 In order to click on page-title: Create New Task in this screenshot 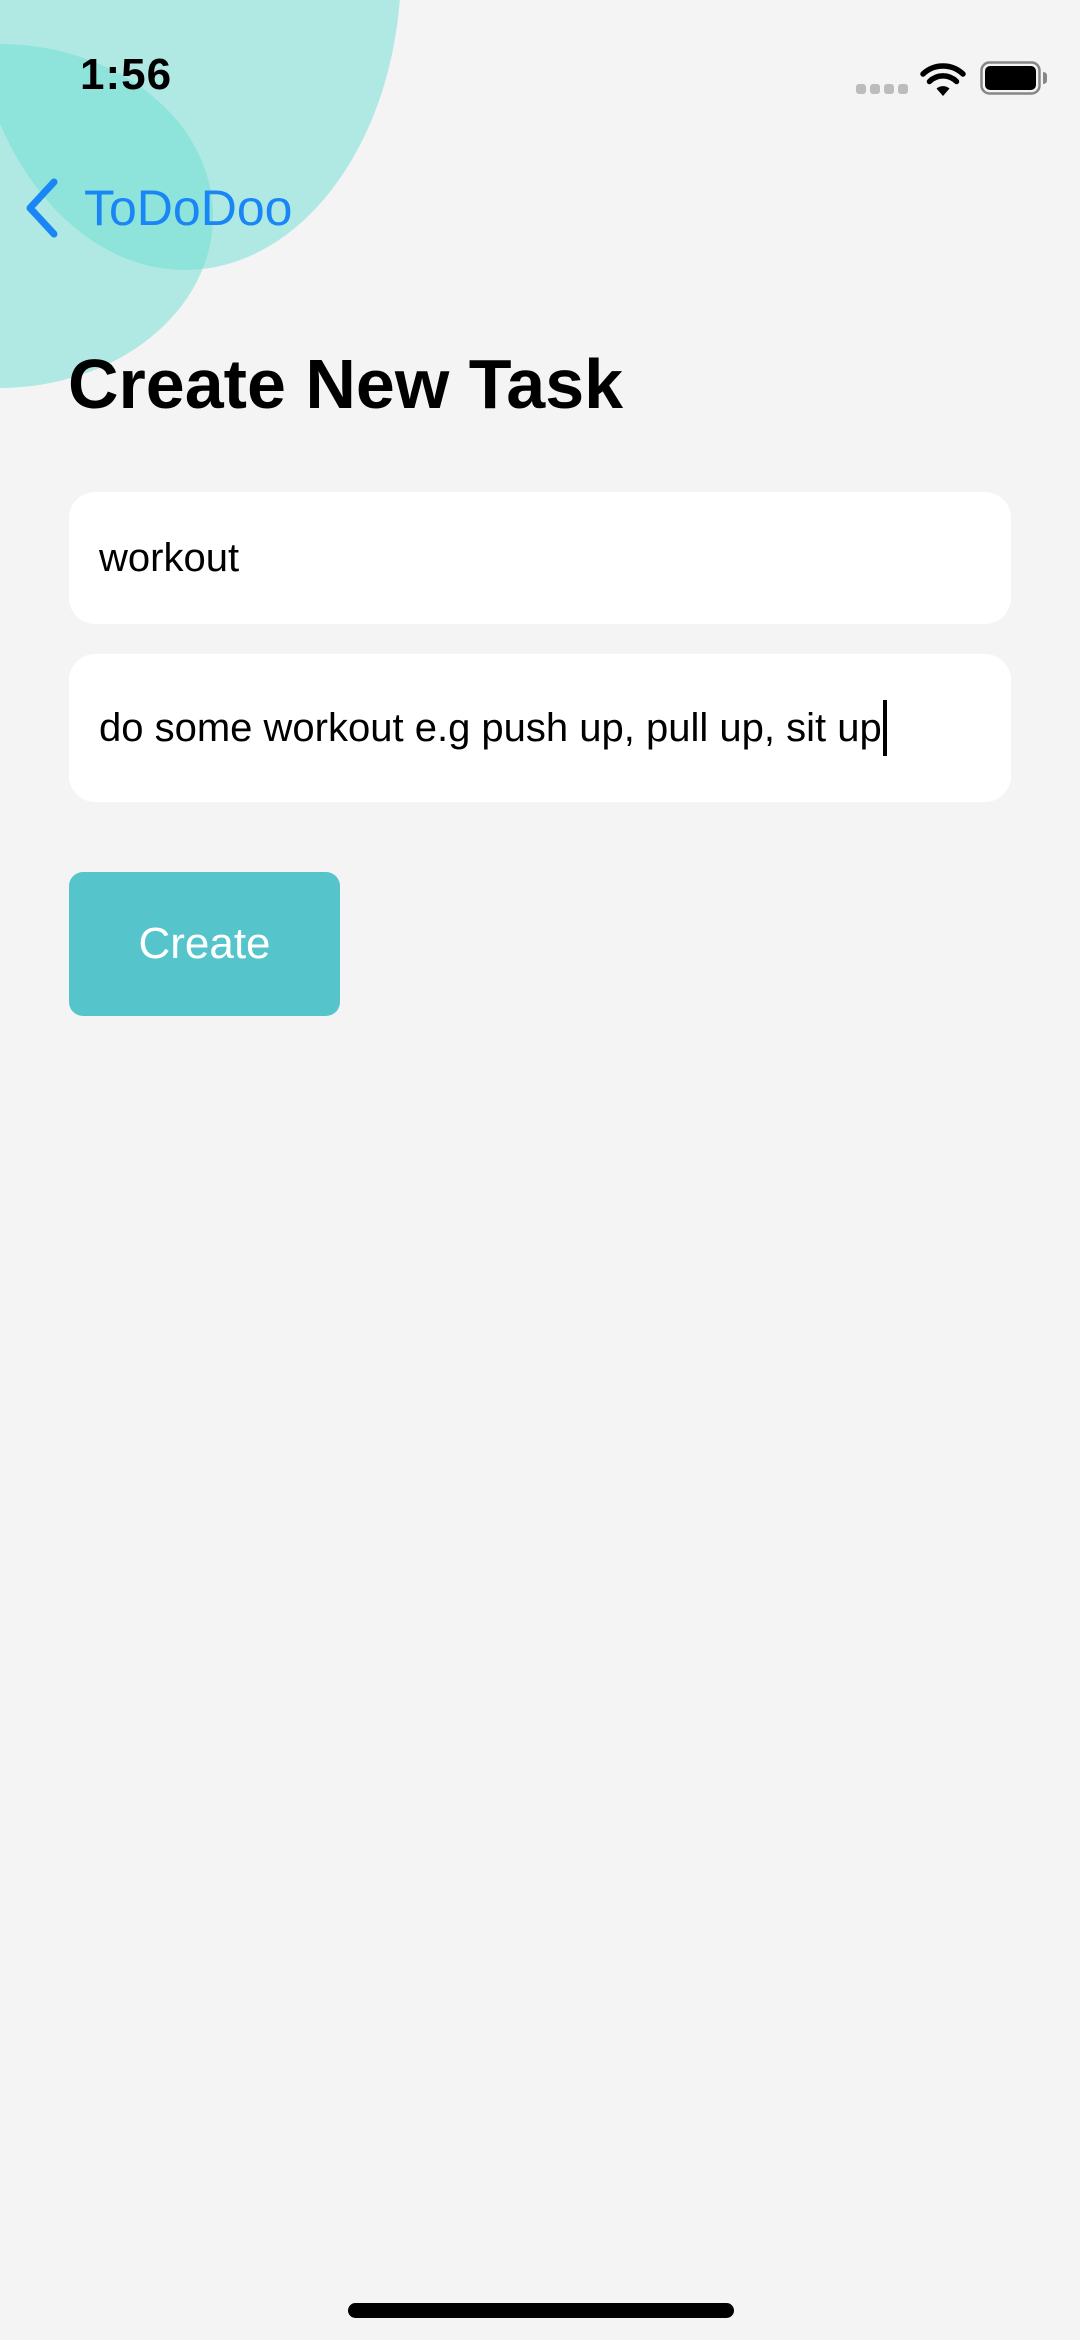, I will do `click(346, 384)`.